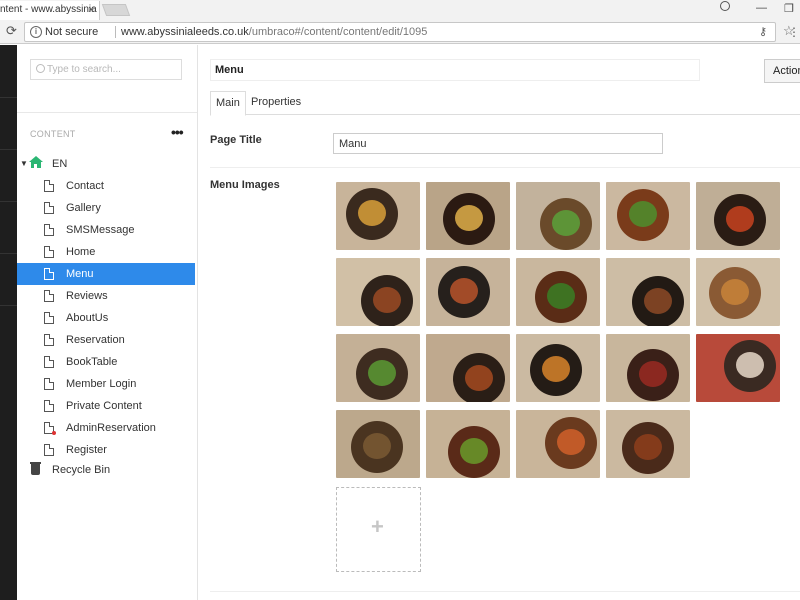 The height and width of the screenshot is (600, 800). Describe the element at coordinates (498, 143) in the screenshot. I see `page-title-input` at that location.